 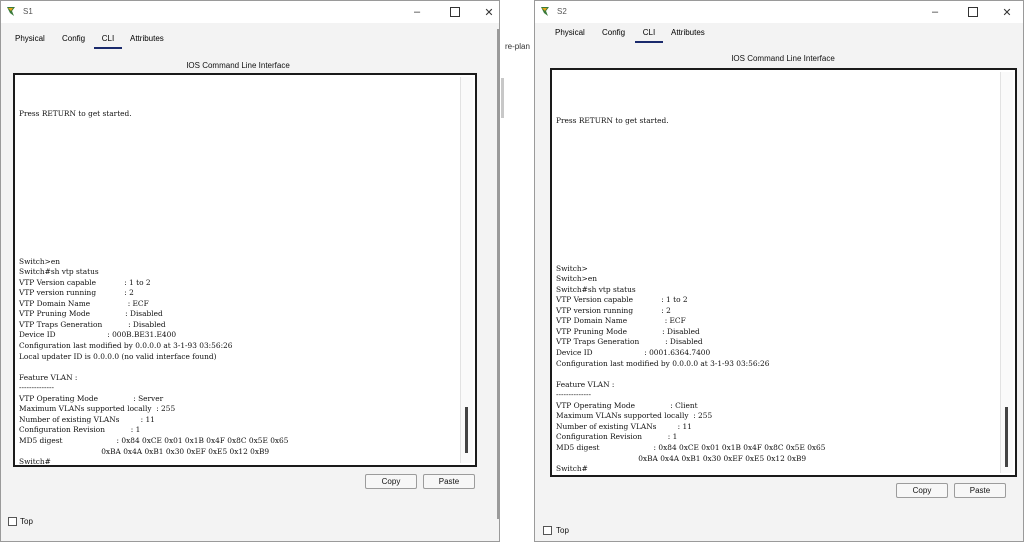 What do you see at coordinates (502, 98) in the screenshot?
I see `background-scrollbar` at bounding box center [502, 98].